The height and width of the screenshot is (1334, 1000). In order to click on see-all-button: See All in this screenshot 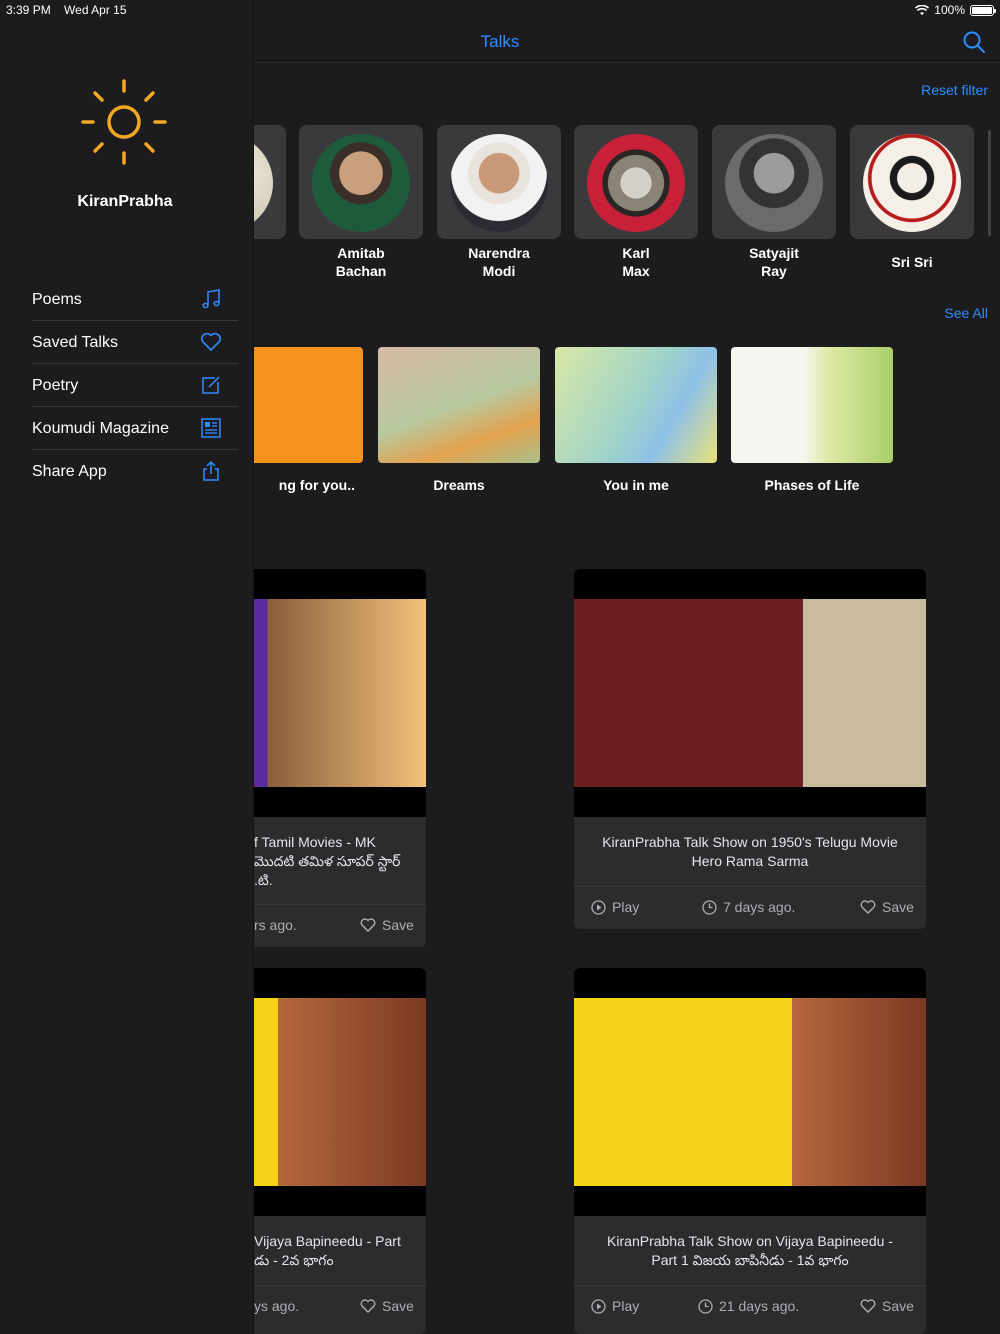, I will do `click(966, 313)`.